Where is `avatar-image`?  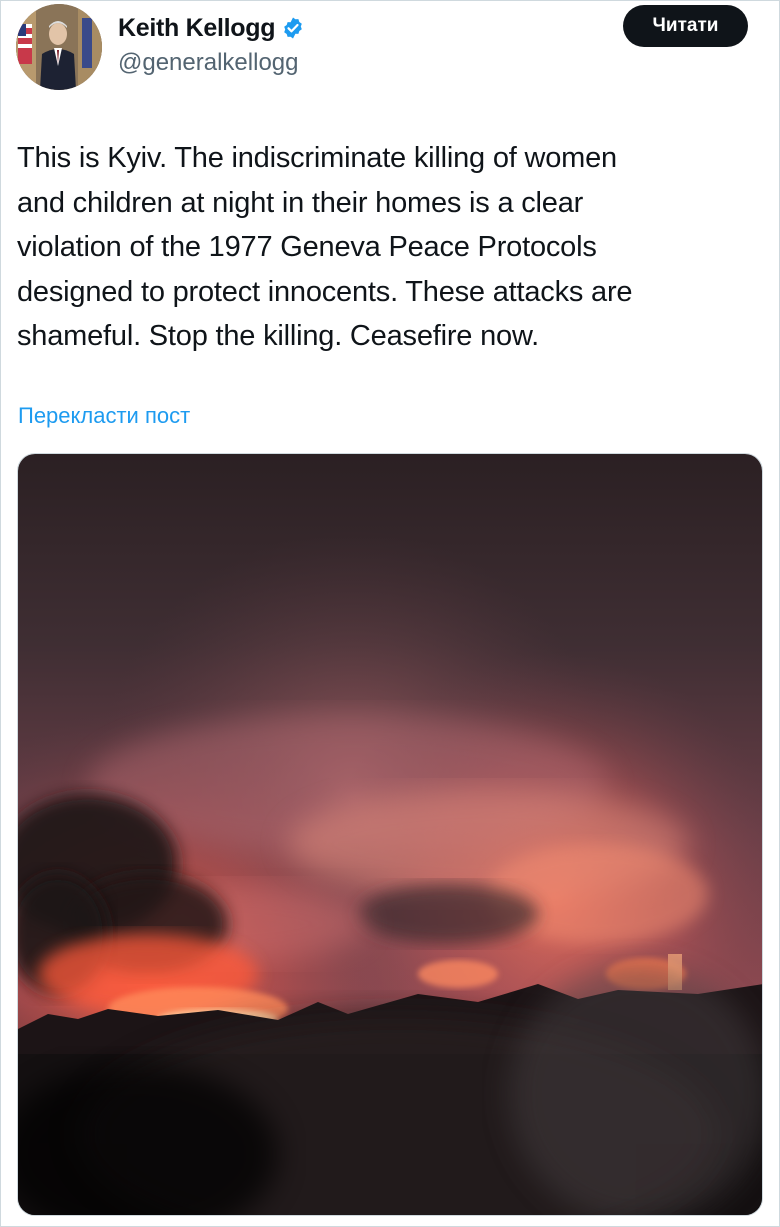
avatar-image is located at coordinates (59, 47).